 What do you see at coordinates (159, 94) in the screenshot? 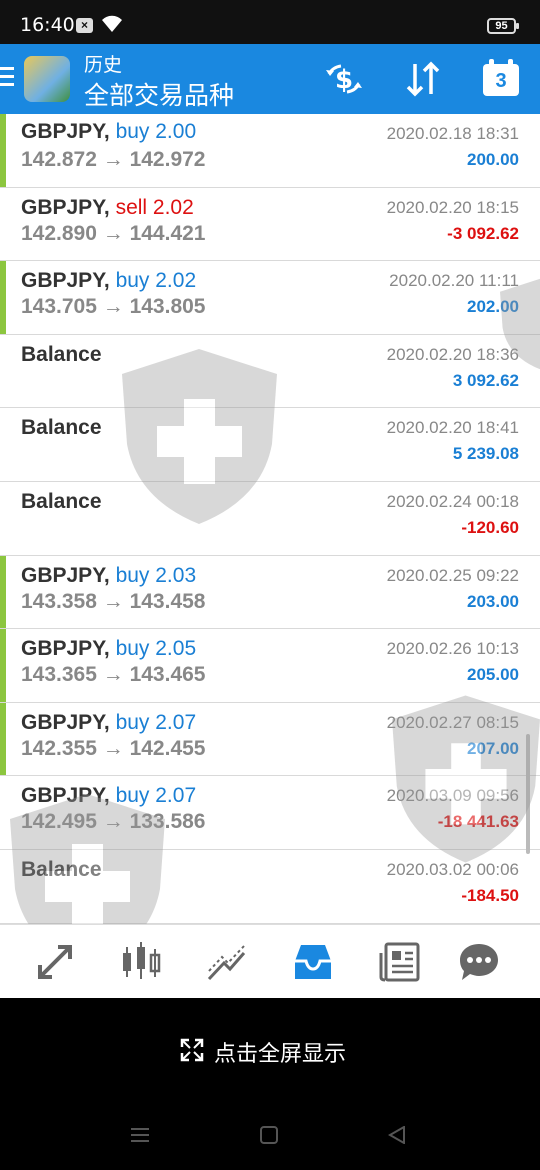
I see `symbol-filter: 全部交易品种` at bounding box center [159, 94].